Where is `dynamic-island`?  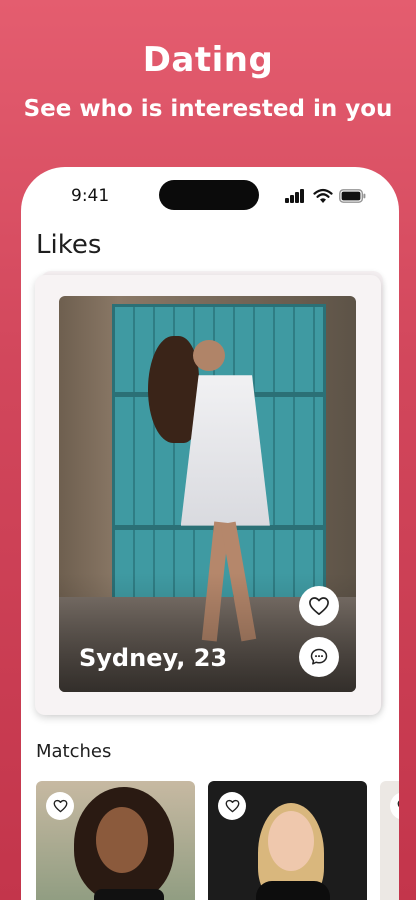
dynamic-island is located at coordinates (209, 195).